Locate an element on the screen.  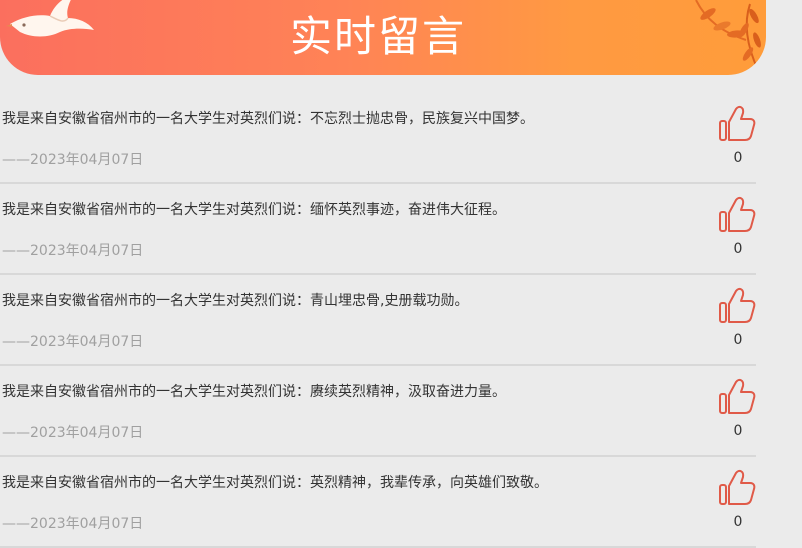
message-text: 我是来自安徽省宿州市的一名大学生对英烈们说：赓续英烈精神，汲取奋进力量。 is located at coordinates (254, 392).